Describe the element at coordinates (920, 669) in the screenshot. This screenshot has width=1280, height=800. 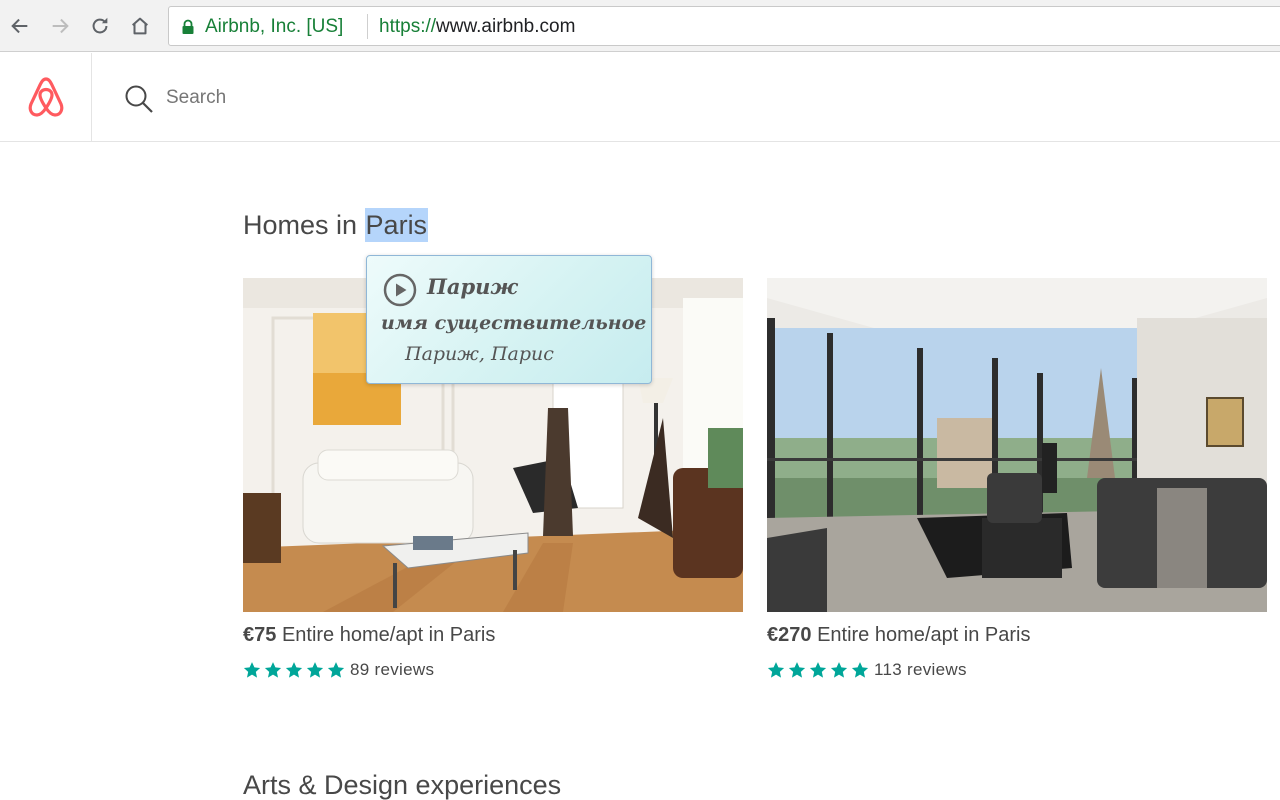
I see `review-count: 113 reviews` at that location.